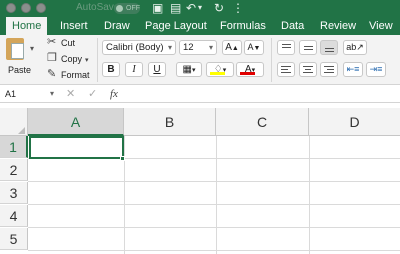 This screenshot has height=254, width=400. I want to click on cell-b1, so click(170, 147).